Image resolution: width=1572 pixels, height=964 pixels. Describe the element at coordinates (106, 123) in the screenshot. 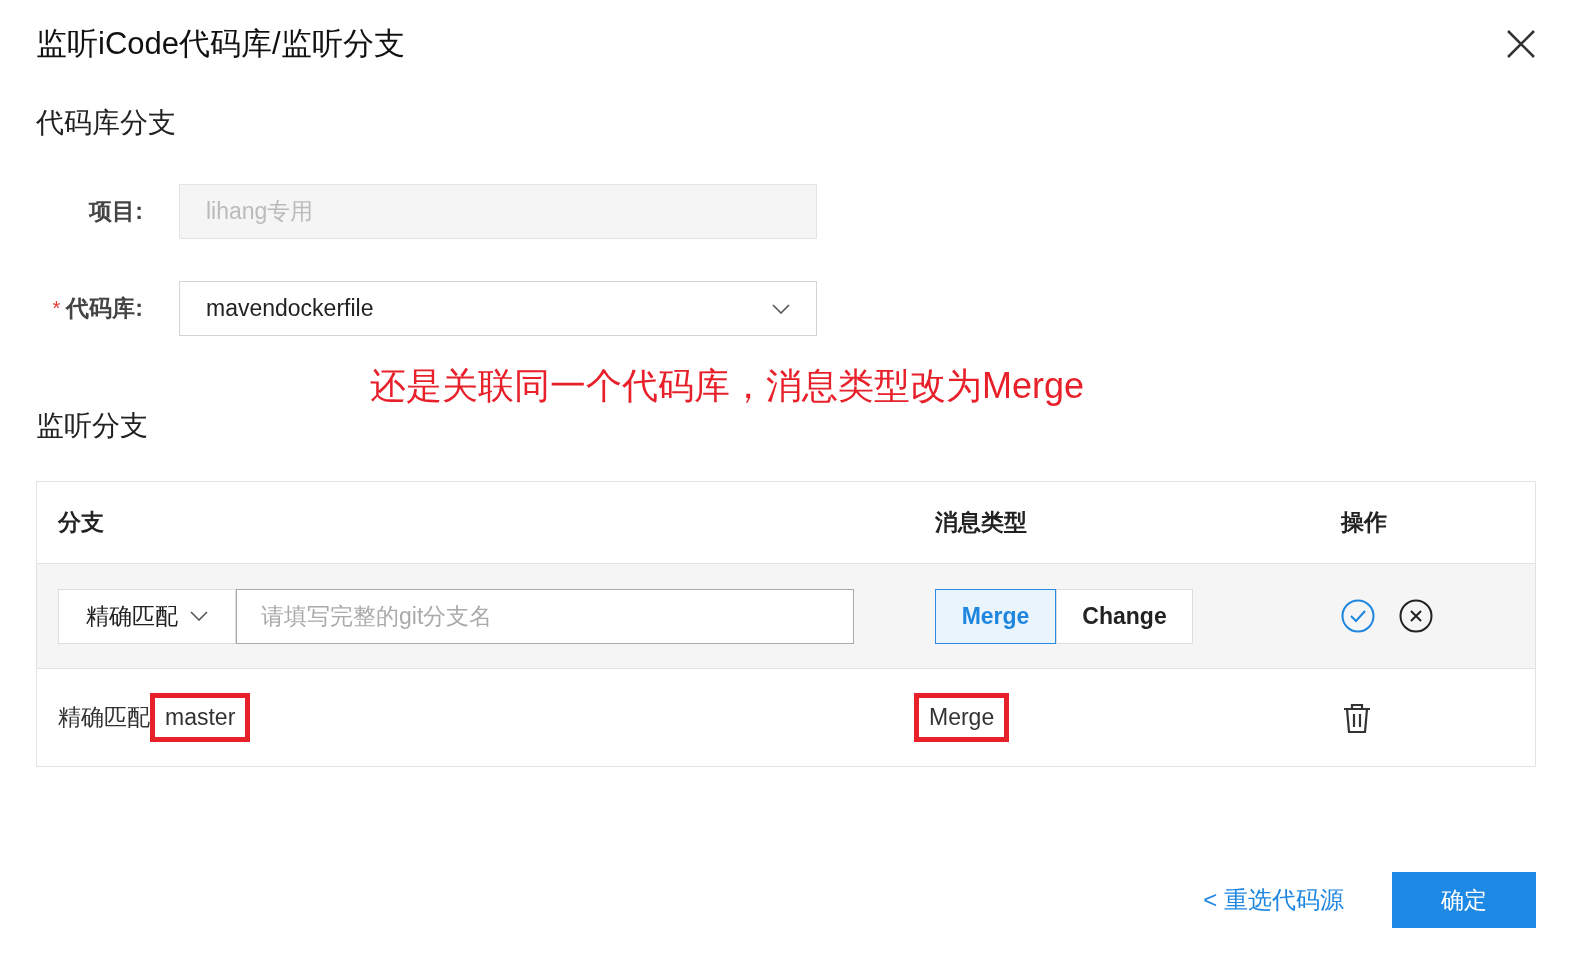

I see `section-heading: 代码库分支` at that location.